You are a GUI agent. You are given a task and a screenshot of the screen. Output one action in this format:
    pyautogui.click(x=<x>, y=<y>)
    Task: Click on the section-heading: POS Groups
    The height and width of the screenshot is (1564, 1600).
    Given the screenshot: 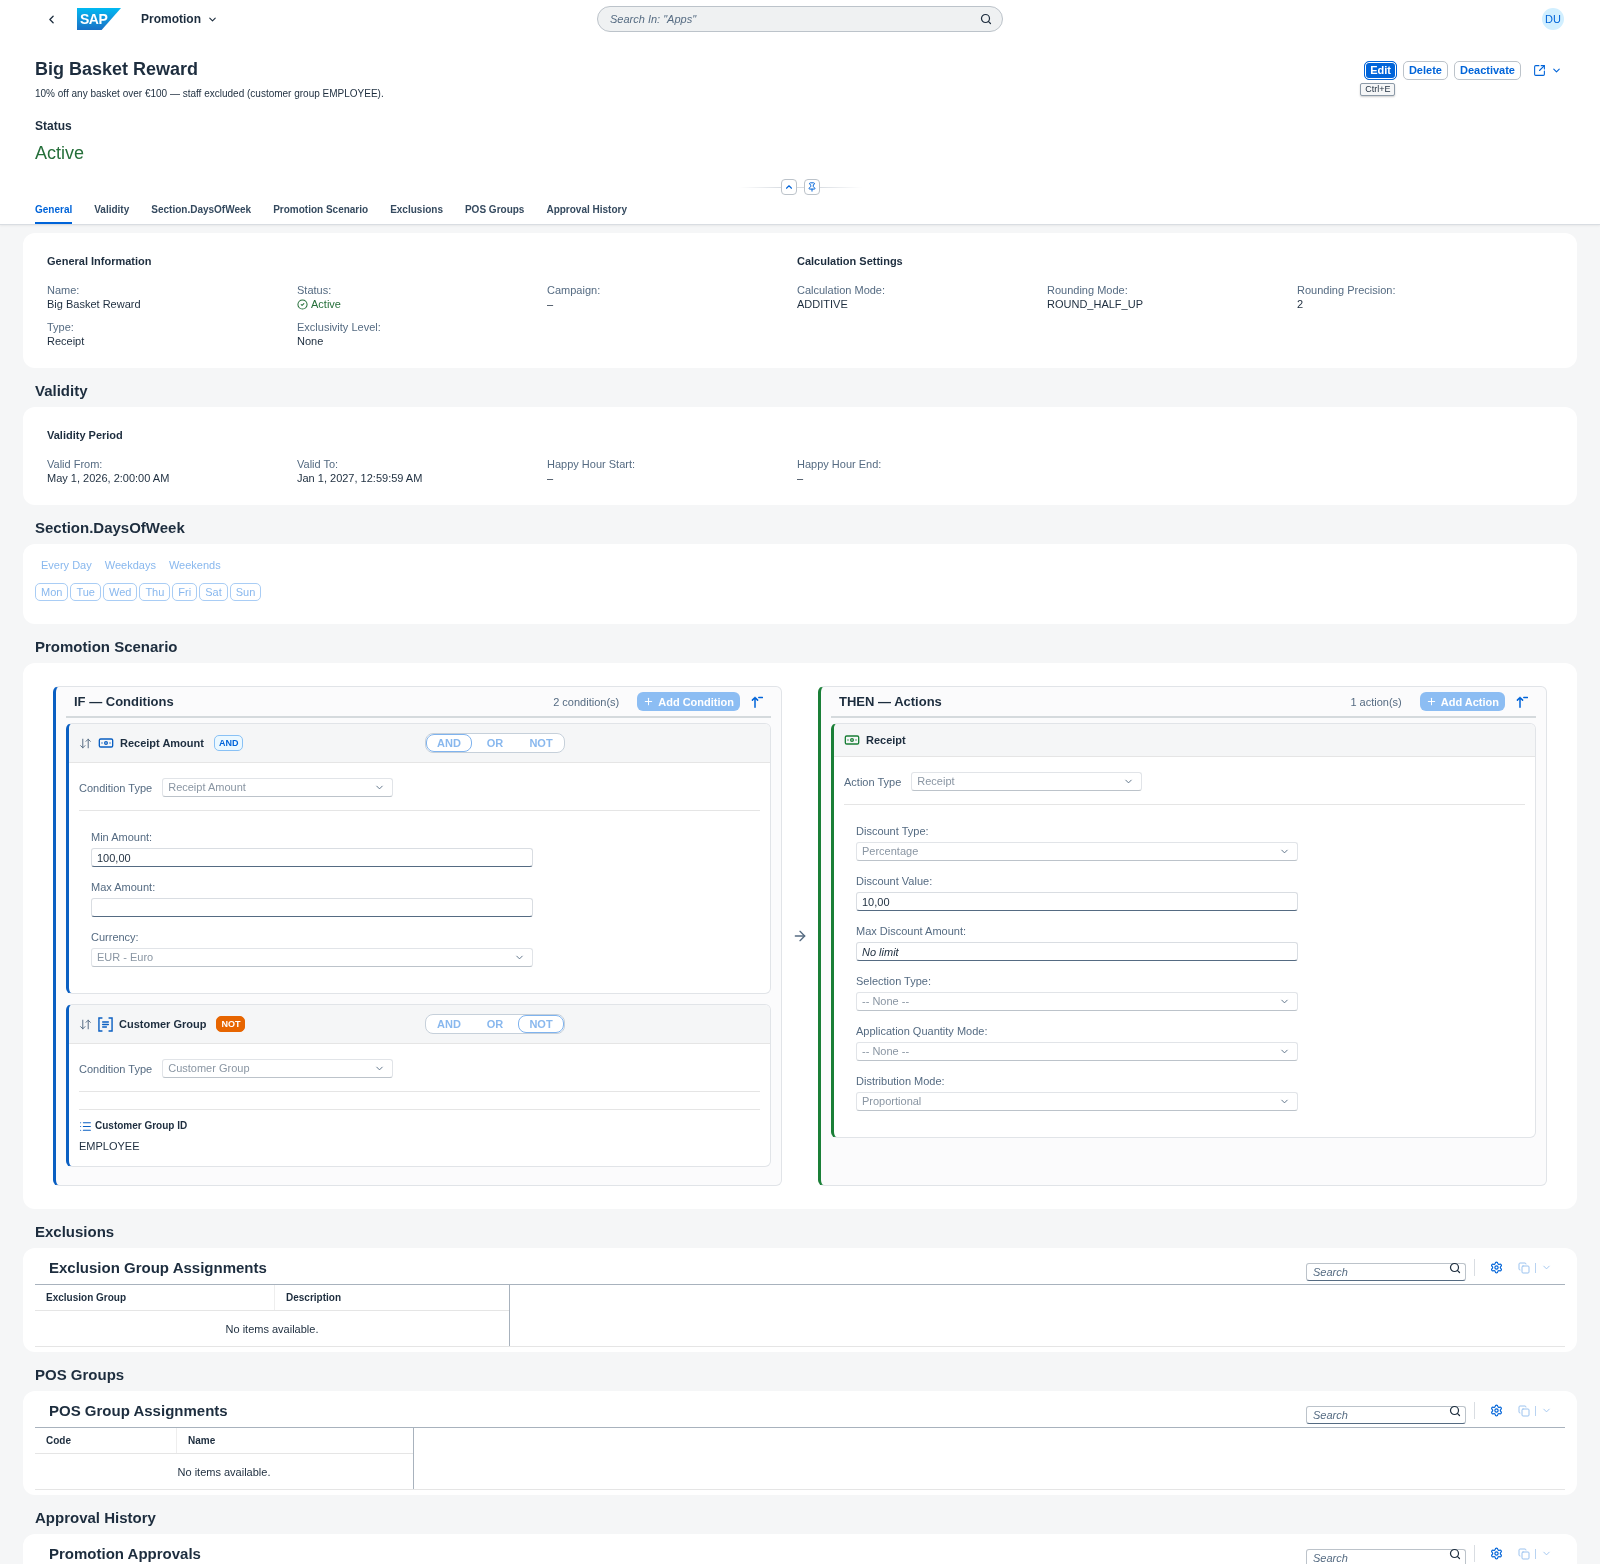 What is the action you would take?
    pyautogui.click(x=80, y=1375)
    